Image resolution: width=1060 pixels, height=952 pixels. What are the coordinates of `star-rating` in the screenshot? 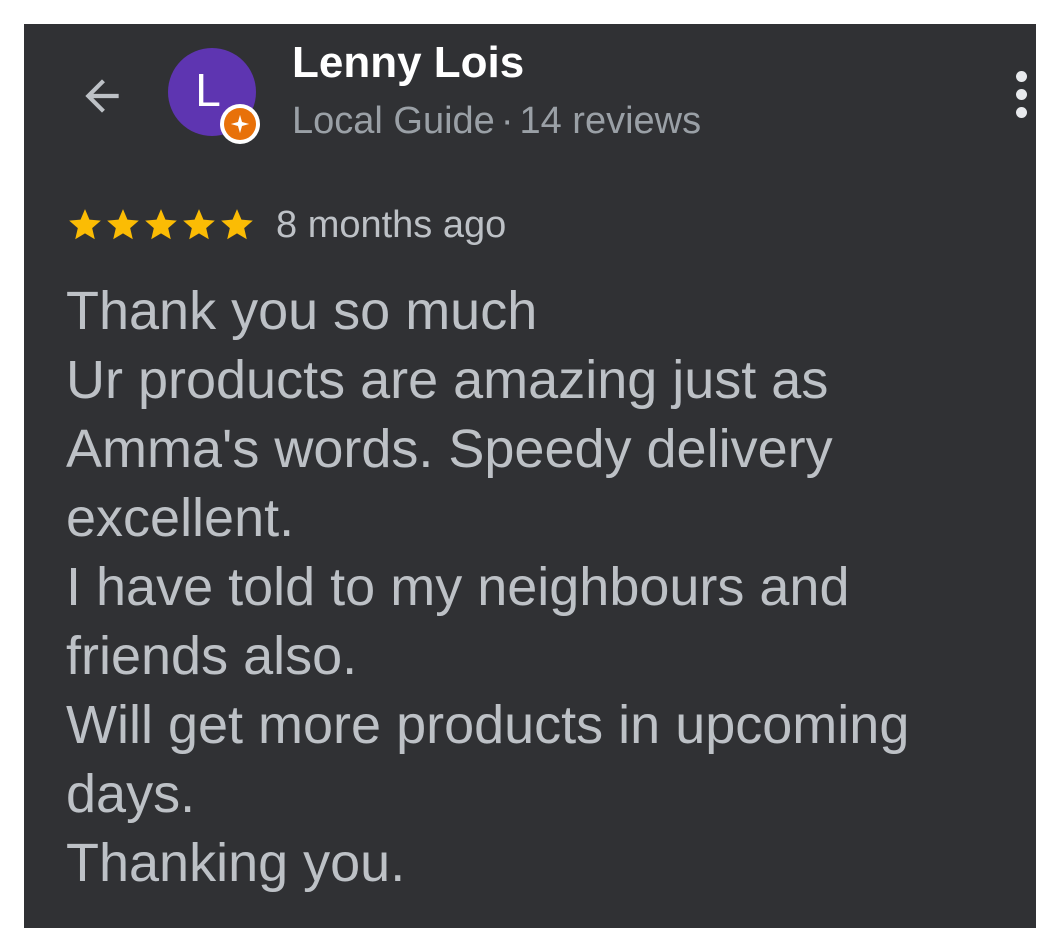 It's located at (161, 225).